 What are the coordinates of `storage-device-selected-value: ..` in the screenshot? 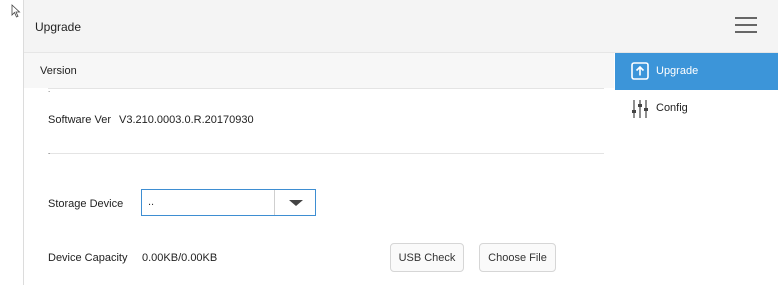 It's located at (151, 202).